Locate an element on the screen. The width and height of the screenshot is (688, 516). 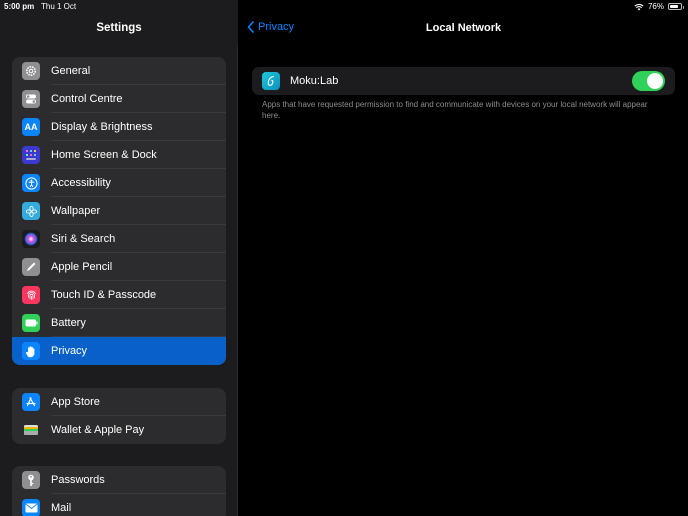
toggles-icon is located at coordinates (31, 99).